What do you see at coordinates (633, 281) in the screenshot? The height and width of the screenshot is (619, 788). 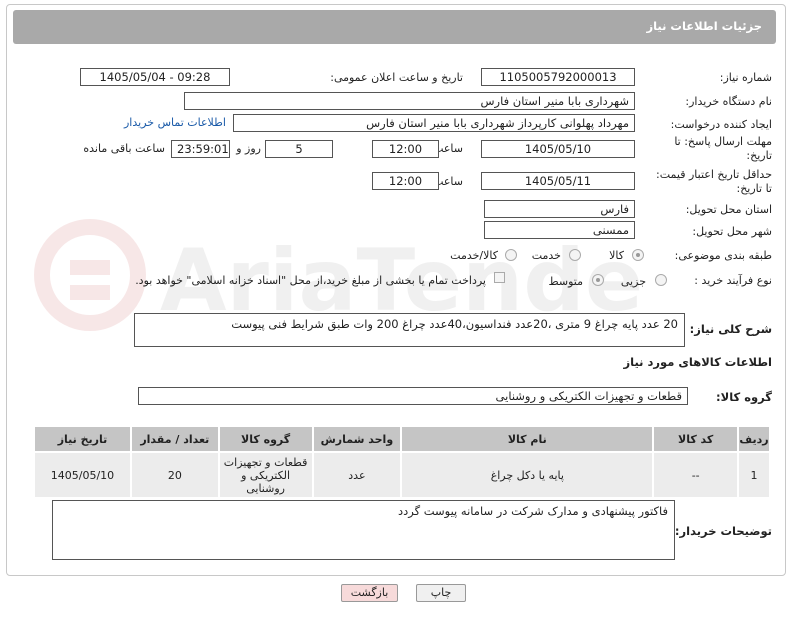 I see `process-minor-label: جزیی` at bounding box center [633, 281].